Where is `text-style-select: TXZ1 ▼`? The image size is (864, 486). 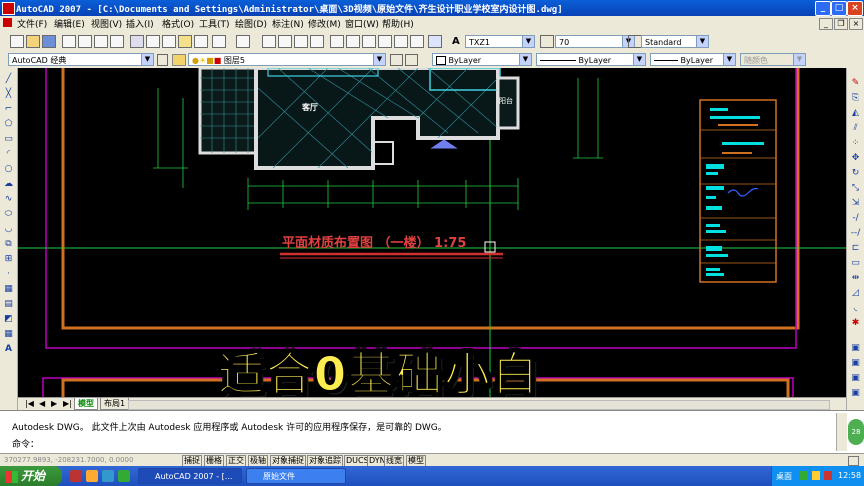
text-style-select: TXZ1 ▼ is located at coordinates (500, 41).